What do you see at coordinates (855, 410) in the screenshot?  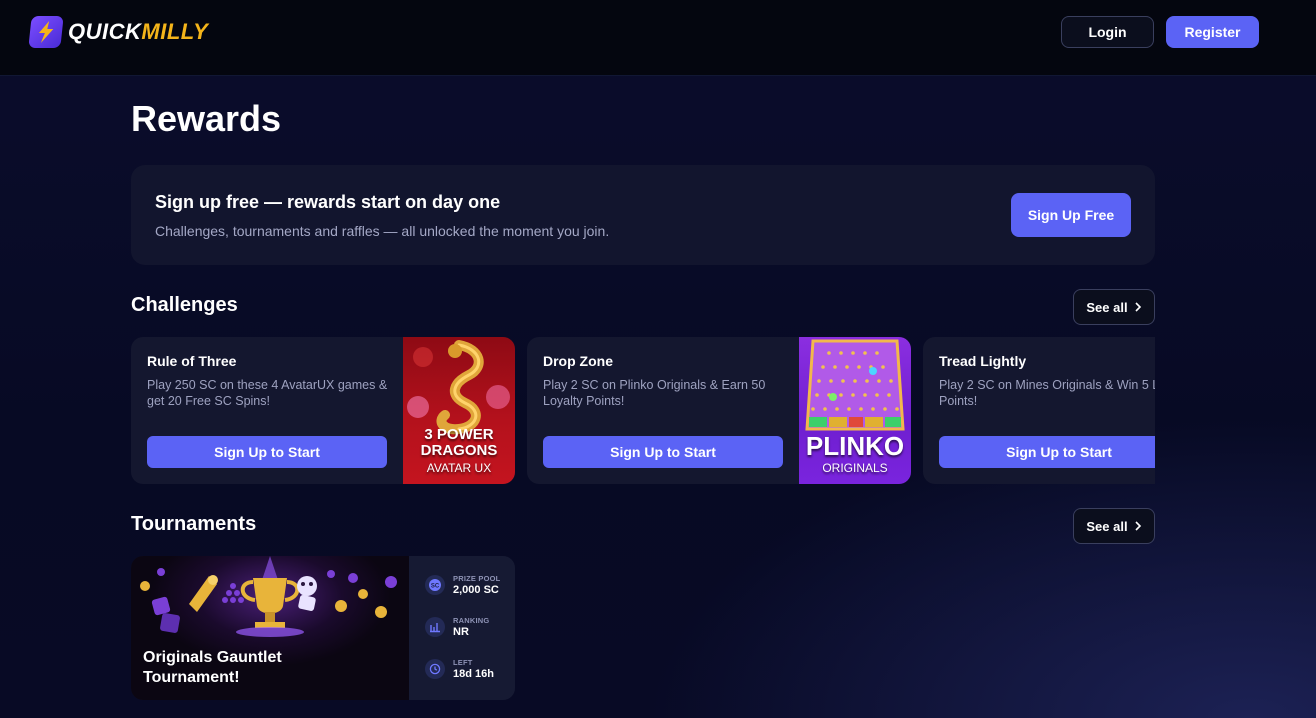 I see `game-thumbnail-plinko: PLINKO ORIGINALS` at bounding box center [855, 410].